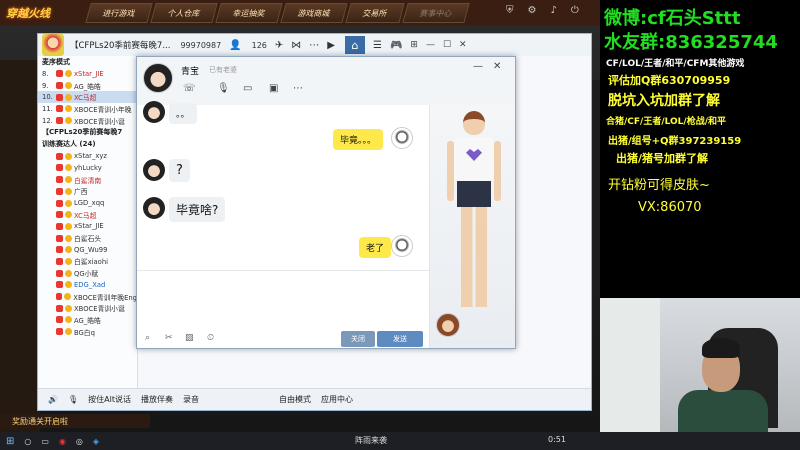 This screenshot has height=450, width=800. I want to click on member-row: XBOCE青训年晚Eng, so click(87, 297).